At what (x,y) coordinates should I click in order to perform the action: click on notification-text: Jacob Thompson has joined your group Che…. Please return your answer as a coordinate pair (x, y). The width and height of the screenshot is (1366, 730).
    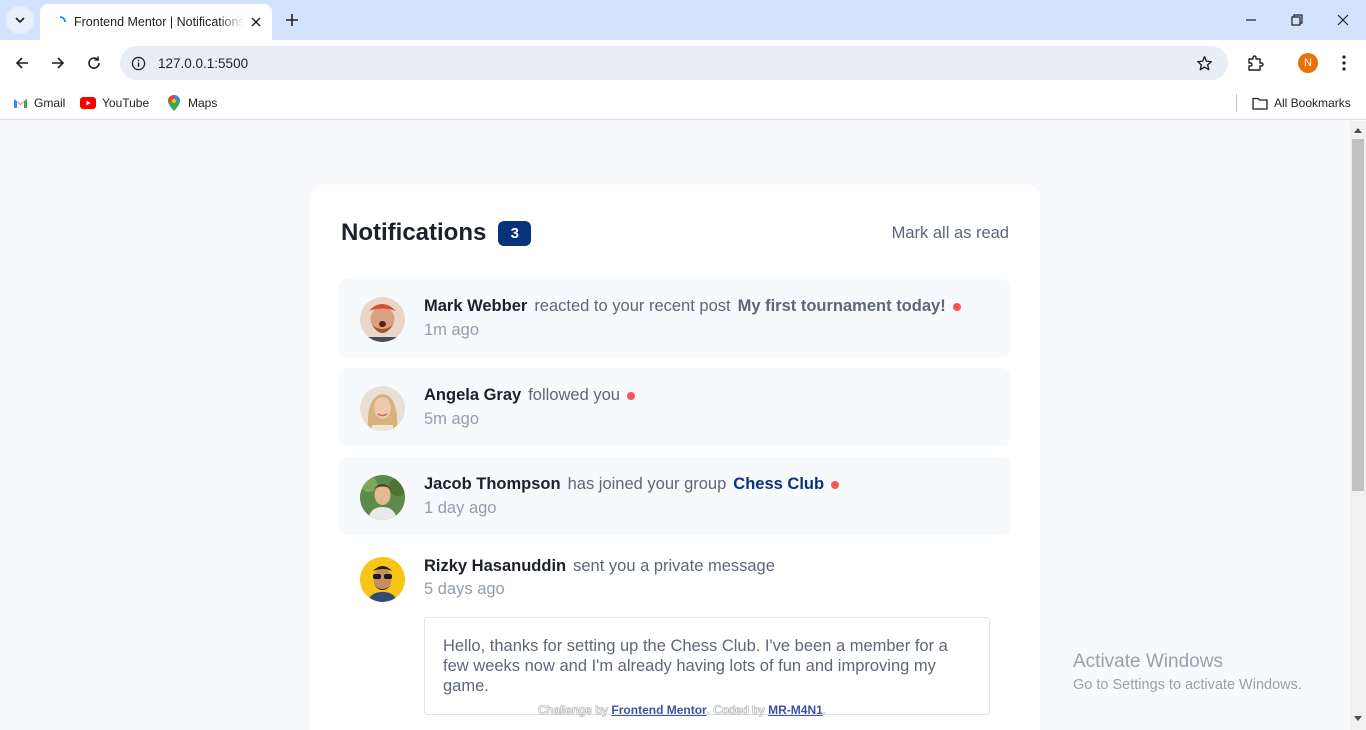
    Looking at the image, I should click on (632, 484).